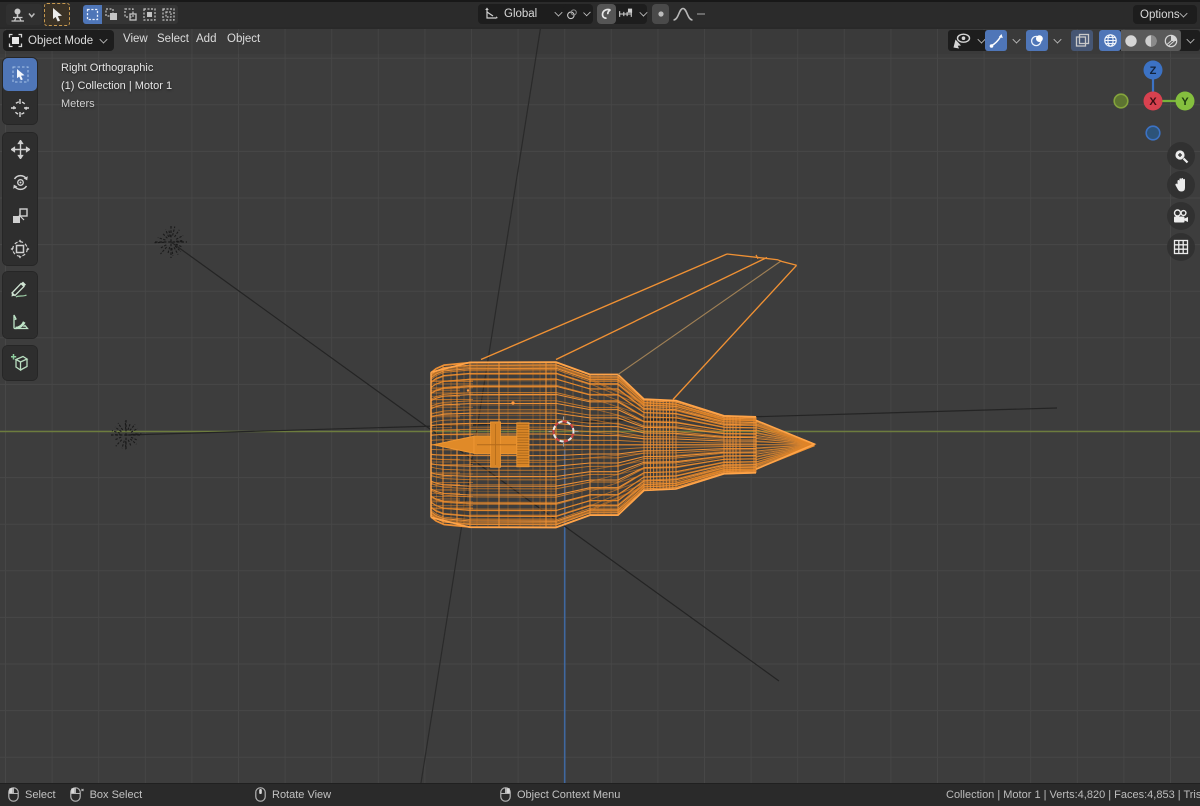 This screenshot has width=1200, height=806. Describe the element at coordinates (1185, 102) in the screenshot. I see `svg-text: Y` at that location.